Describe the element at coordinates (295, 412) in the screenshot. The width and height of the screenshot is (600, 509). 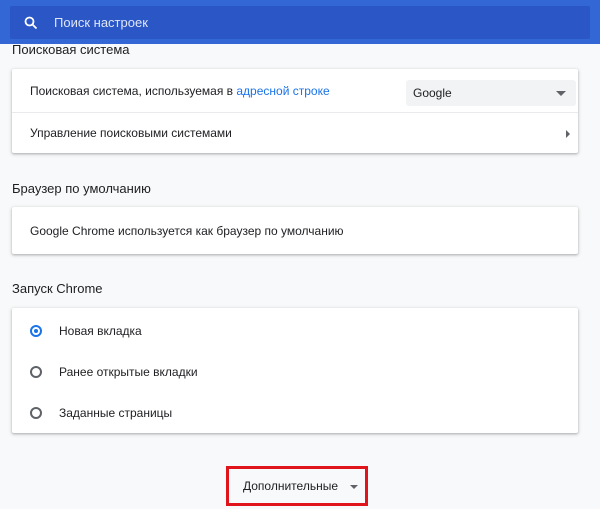
I see `startup-option-specific-pages: Заданные страницы` at that location.